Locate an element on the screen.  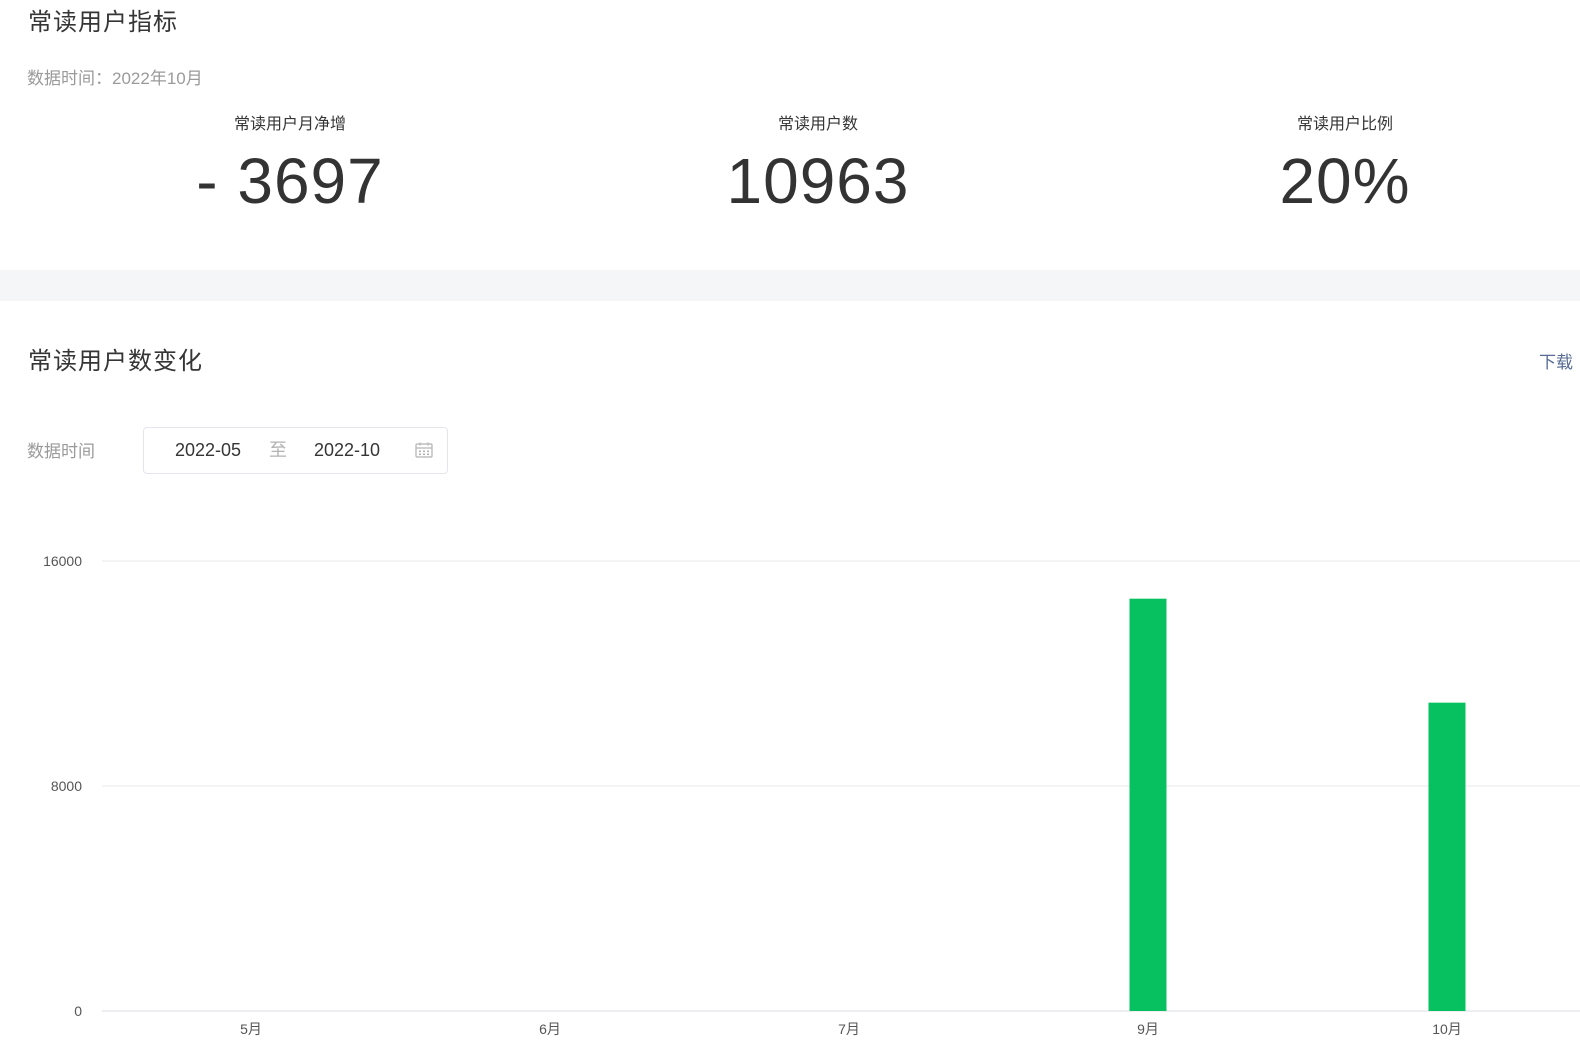
y-tick-label: 8000 is located at coordinates (66, 786).